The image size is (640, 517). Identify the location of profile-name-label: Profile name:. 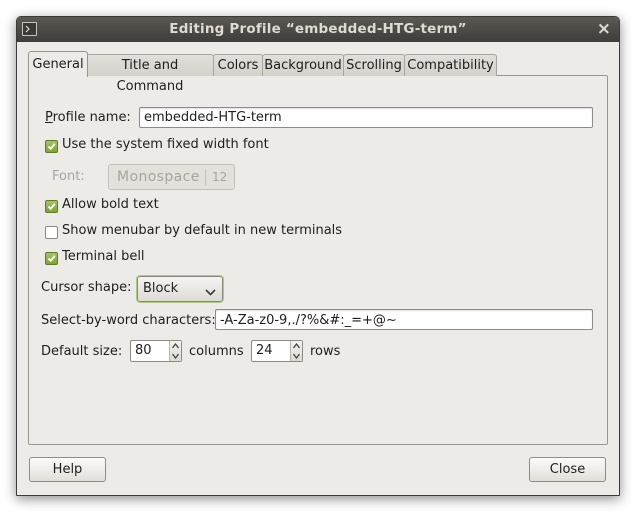
(88, 117).